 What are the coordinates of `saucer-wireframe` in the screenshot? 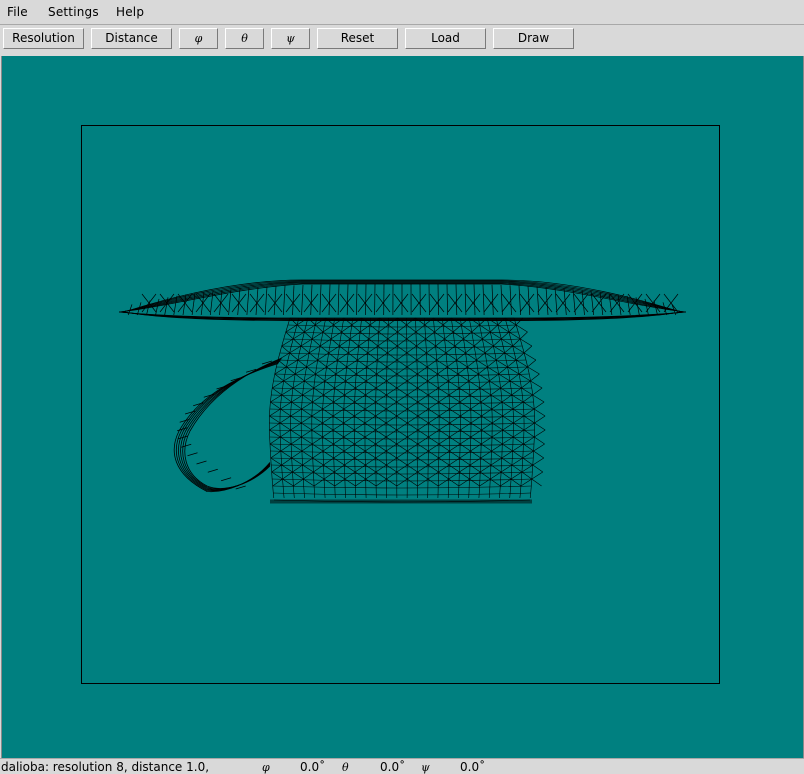 It's located at (402, 300).